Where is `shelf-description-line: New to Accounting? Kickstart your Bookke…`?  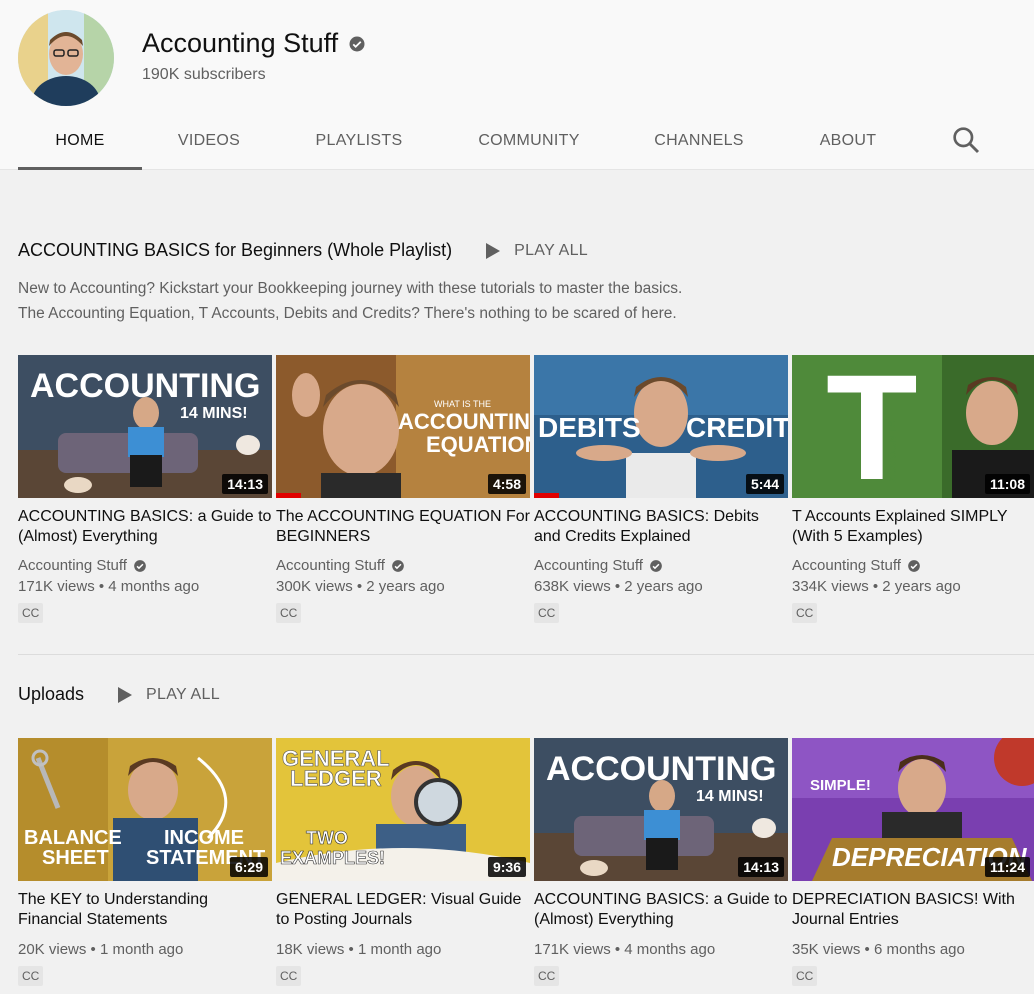 shelf-description-line: New to Accounting? Kickstart your Bookke… is located at coordinates (350, 288).